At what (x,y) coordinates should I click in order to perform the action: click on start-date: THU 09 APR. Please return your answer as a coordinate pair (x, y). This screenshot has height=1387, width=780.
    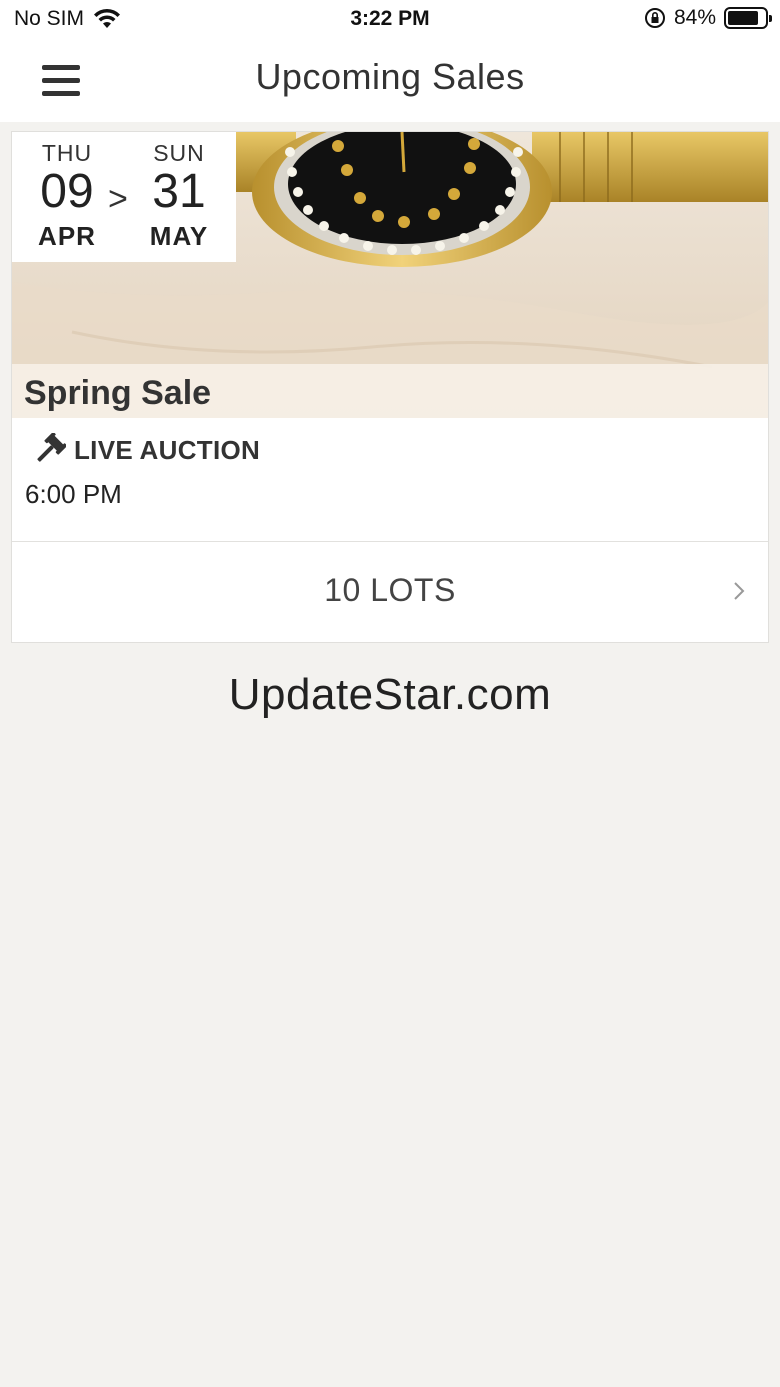
    Looking at the image, I should click on (67, 196).